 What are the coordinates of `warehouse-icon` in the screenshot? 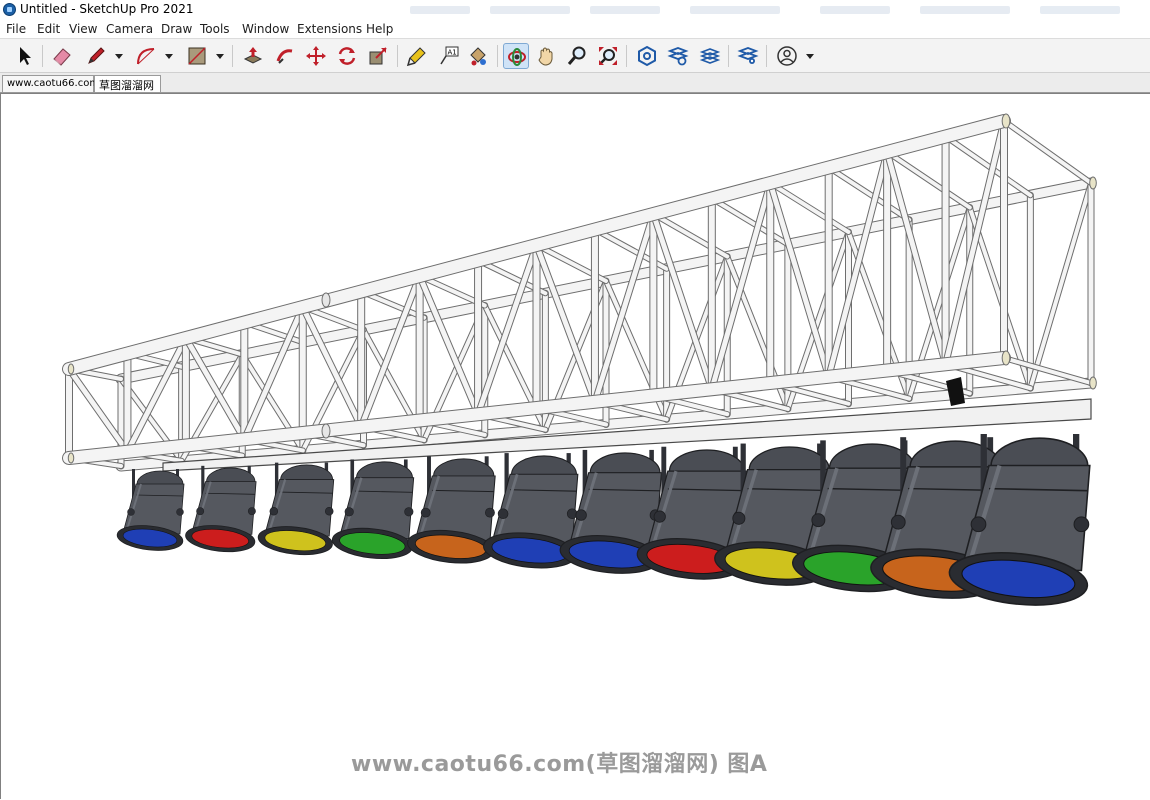 It's located at (647, 56).